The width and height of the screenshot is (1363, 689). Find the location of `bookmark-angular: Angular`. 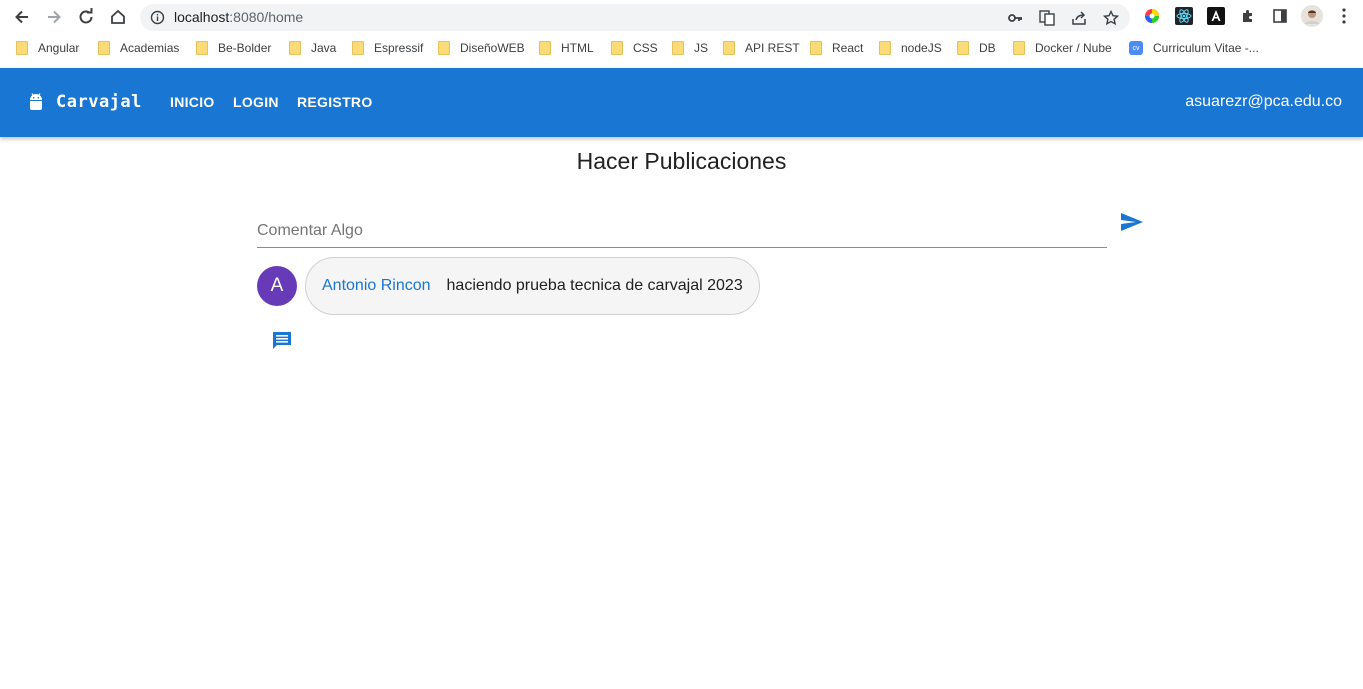

bookmark-angular: Angular is located at coordinates (47, 48).